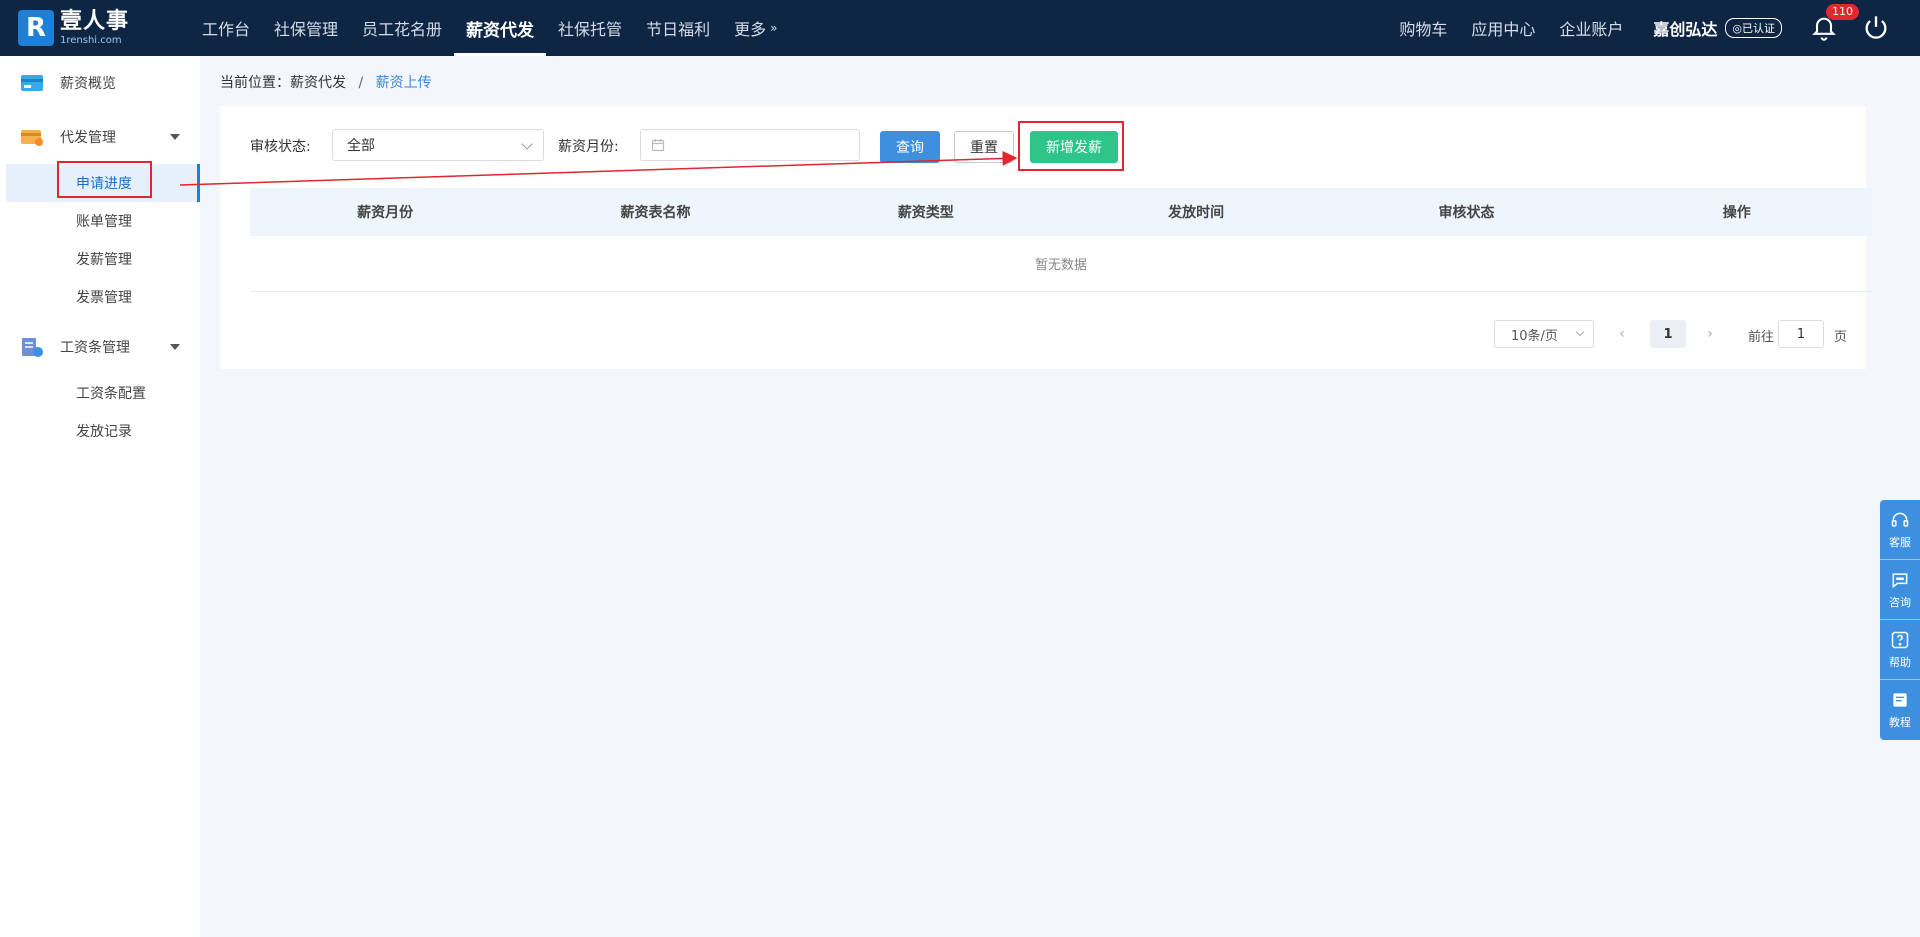 The width and height of the screenshot is (1920, 937). What do you see at coordinates (95, 21) in the screenshot?
I see `brand-name: 壹人事` at bounding box center [95, 21].